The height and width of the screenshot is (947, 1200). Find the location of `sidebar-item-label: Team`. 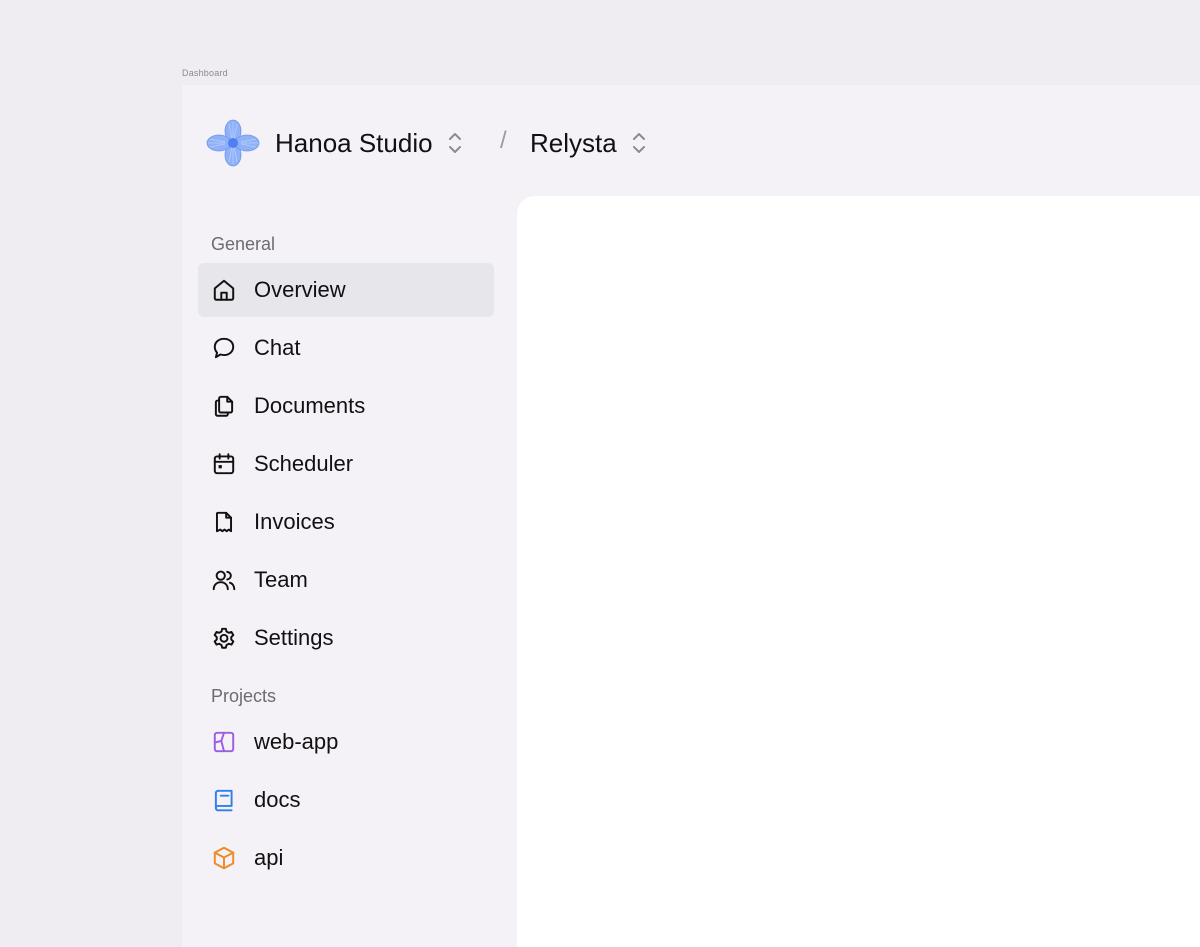

sidebar-item-label: Team is located at coordinates (281, 579).